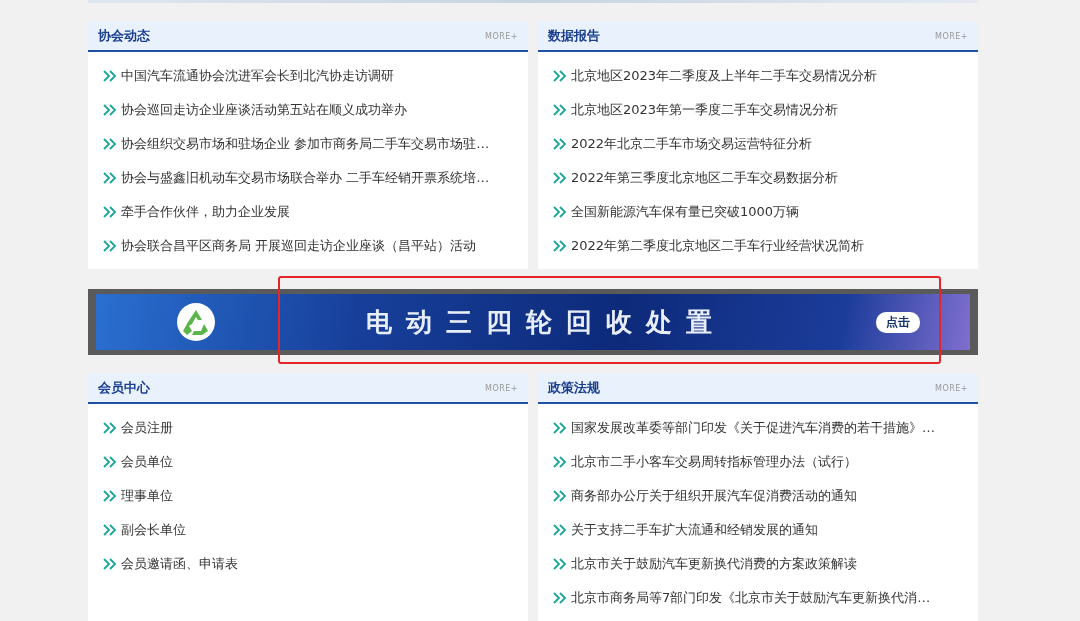  I want to click on news-link: 关于支持二手车扩大流通和经销发展的通知, so click(694, 530).